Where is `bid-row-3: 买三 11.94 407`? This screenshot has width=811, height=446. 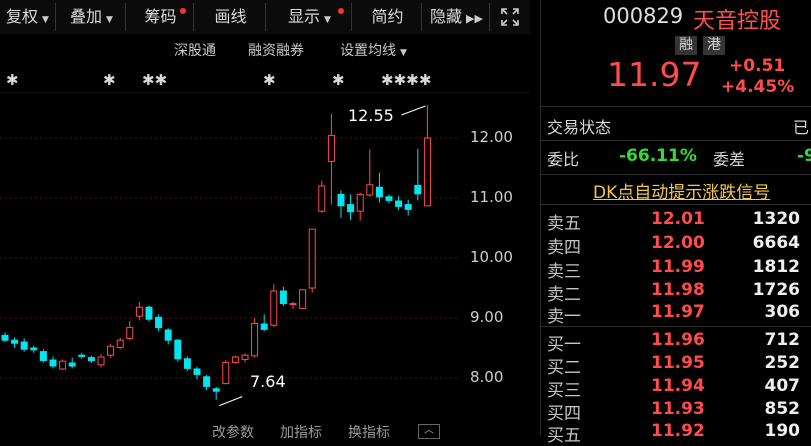 bid-row-3: 买三 11.94 407 is located at coordinates (676, 388).